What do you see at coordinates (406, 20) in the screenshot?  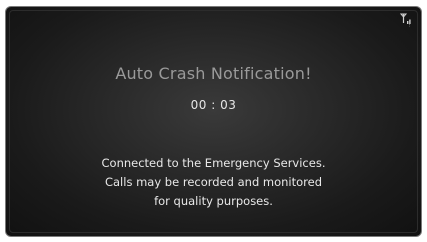 I see `antenna-signal-icon: !` at bounding box center [406, 20].